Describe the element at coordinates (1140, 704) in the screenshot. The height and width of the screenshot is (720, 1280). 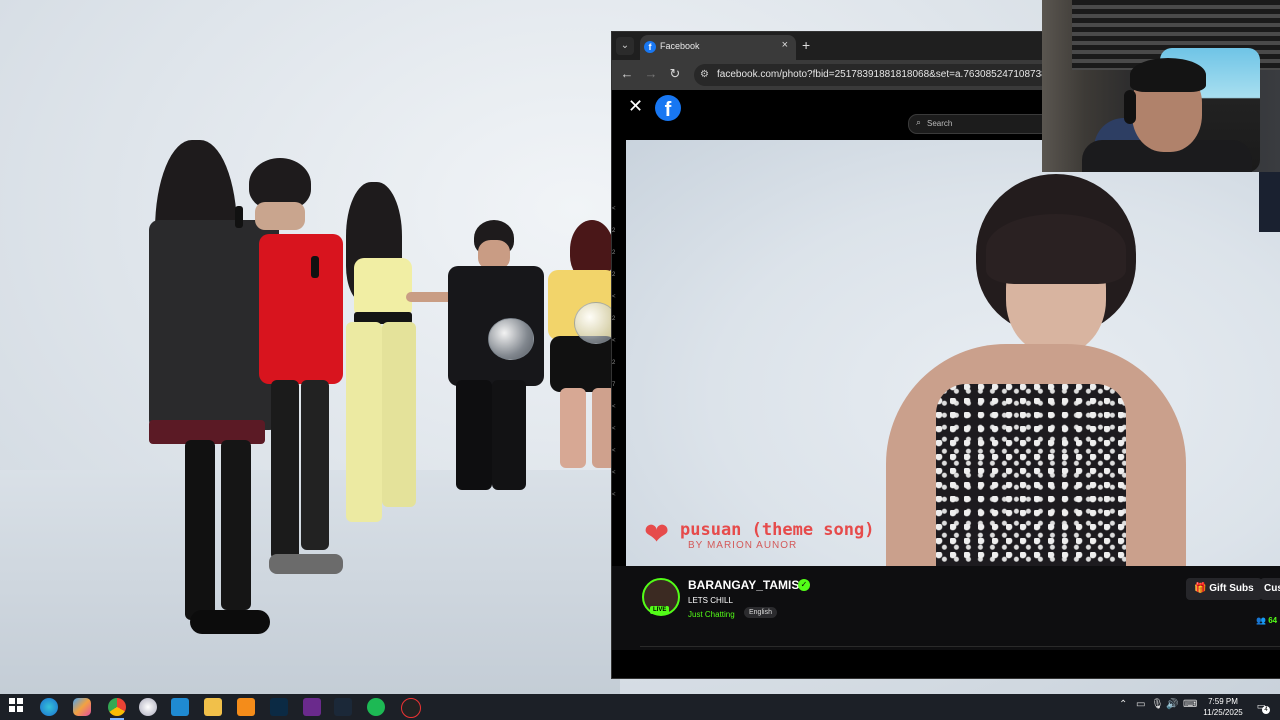
I see `device-icon: ▭` at that location.